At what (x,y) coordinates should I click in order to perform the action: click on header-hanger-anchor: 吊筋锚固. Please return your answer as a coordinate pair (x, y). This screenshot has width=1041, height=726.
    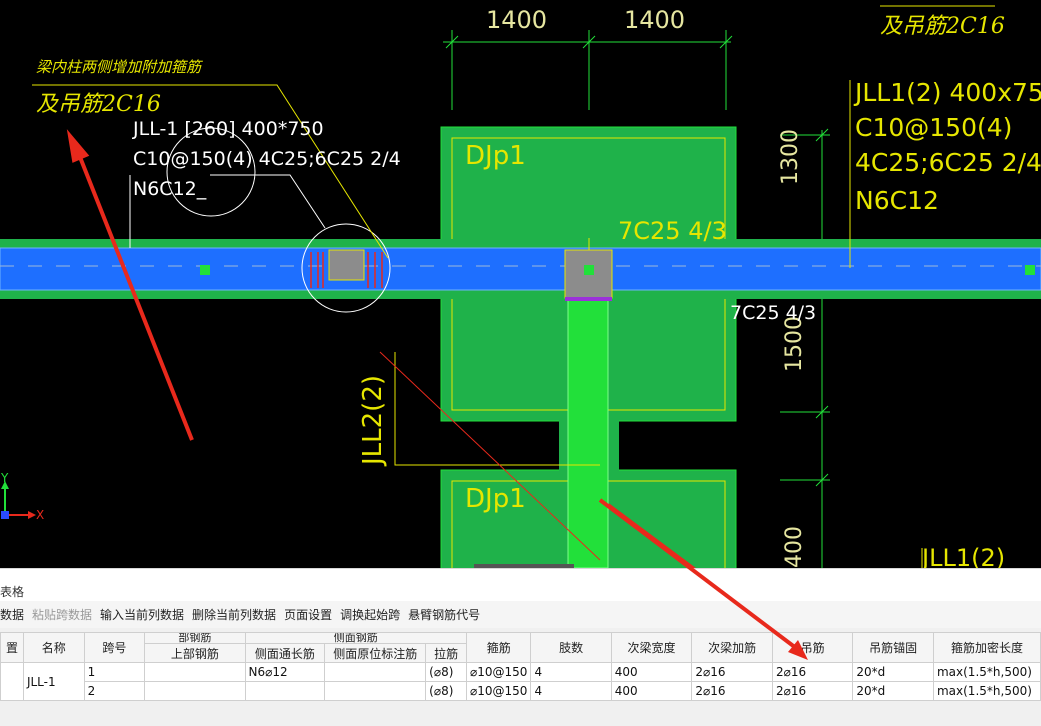
    Looking at the image, I should click on (893, 647).